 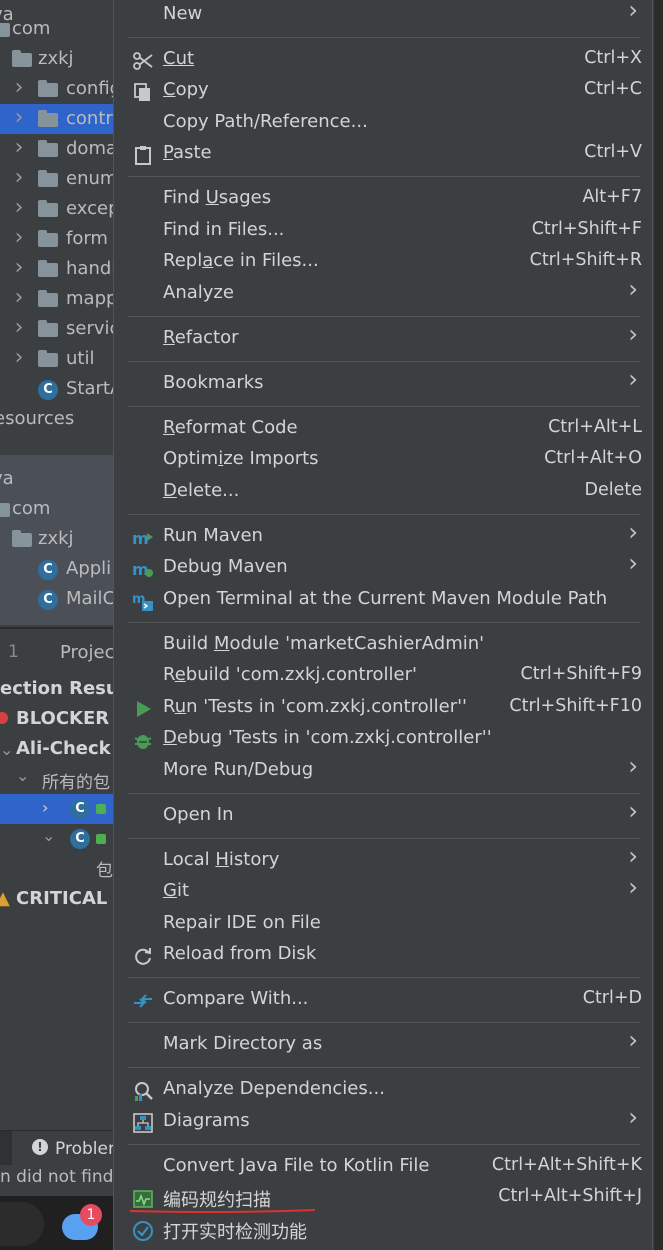 What do you see at coordinates (384, 1000) in the screenshot?
I see `menu-item-compare-with: Compare With... Ctrl+D` at bounding box center [384, 1000].